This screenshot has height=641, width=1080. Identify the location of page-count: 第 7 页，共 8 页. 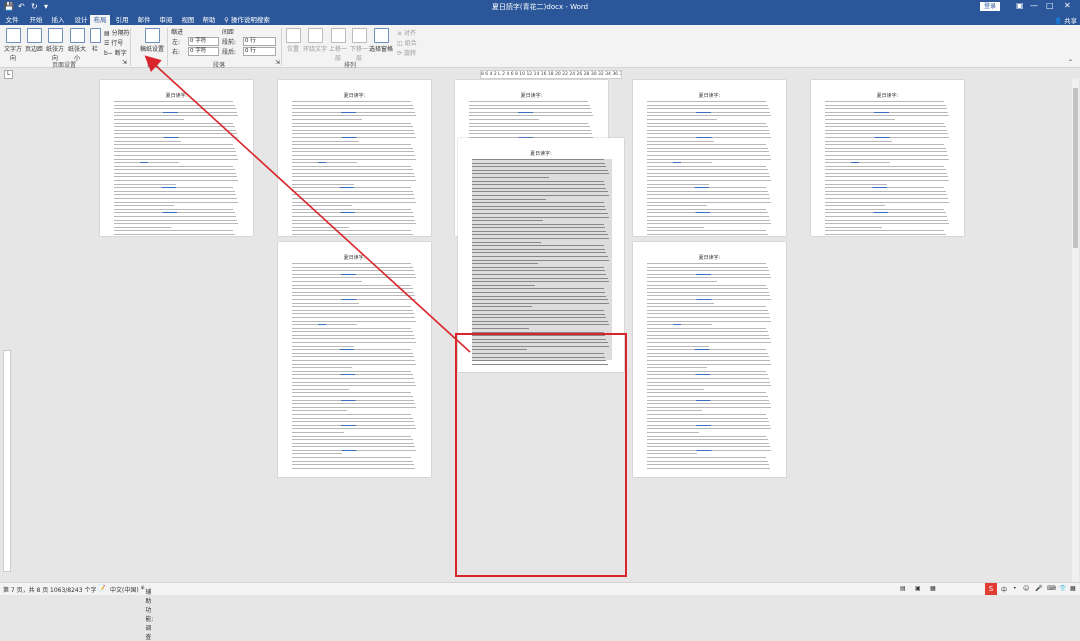
(25, 589).